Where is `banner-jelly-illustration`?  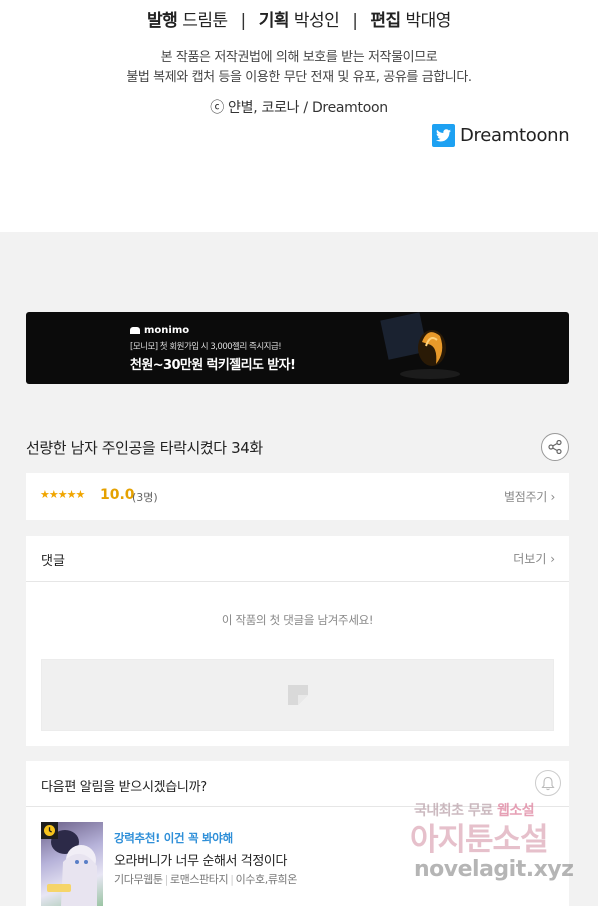 banner-jelly-illustration is located at coordinates (420, 345).